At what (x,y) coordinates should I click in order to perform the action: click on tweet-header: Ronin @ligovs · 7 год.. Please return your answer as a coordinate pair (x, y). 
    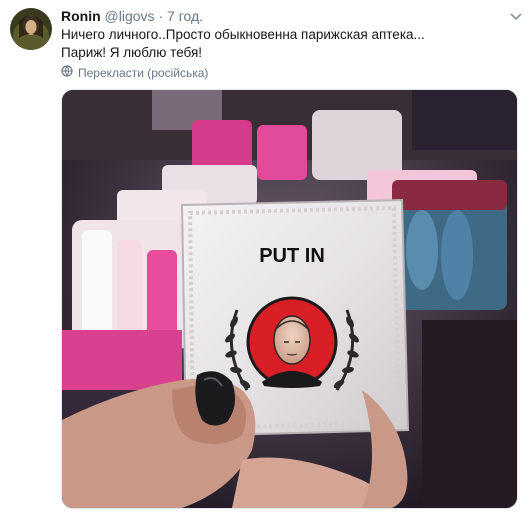
    Looking at the image, I should click on (132, 16).